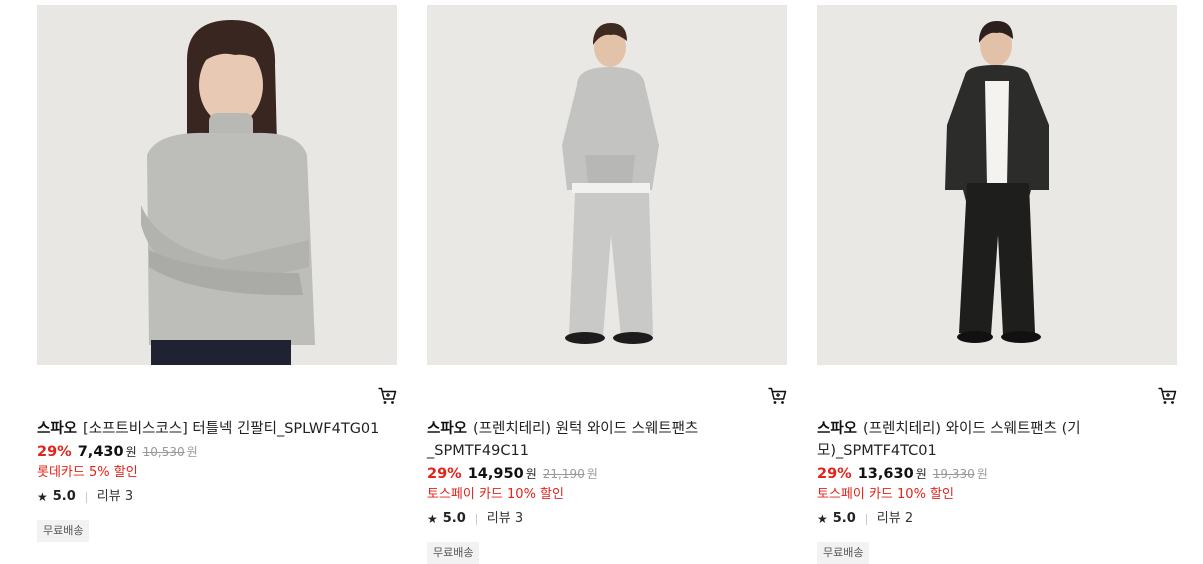 The width and height of the screenshot is (1203, 564). What do you see at coordinates (989, 440) in the screenshot?
I see `product-title: 스파오 (프렌치테리) 와이드 스웨트팬츠 (기모)_SPMTF4TC01` at bounding box center [989, 440].